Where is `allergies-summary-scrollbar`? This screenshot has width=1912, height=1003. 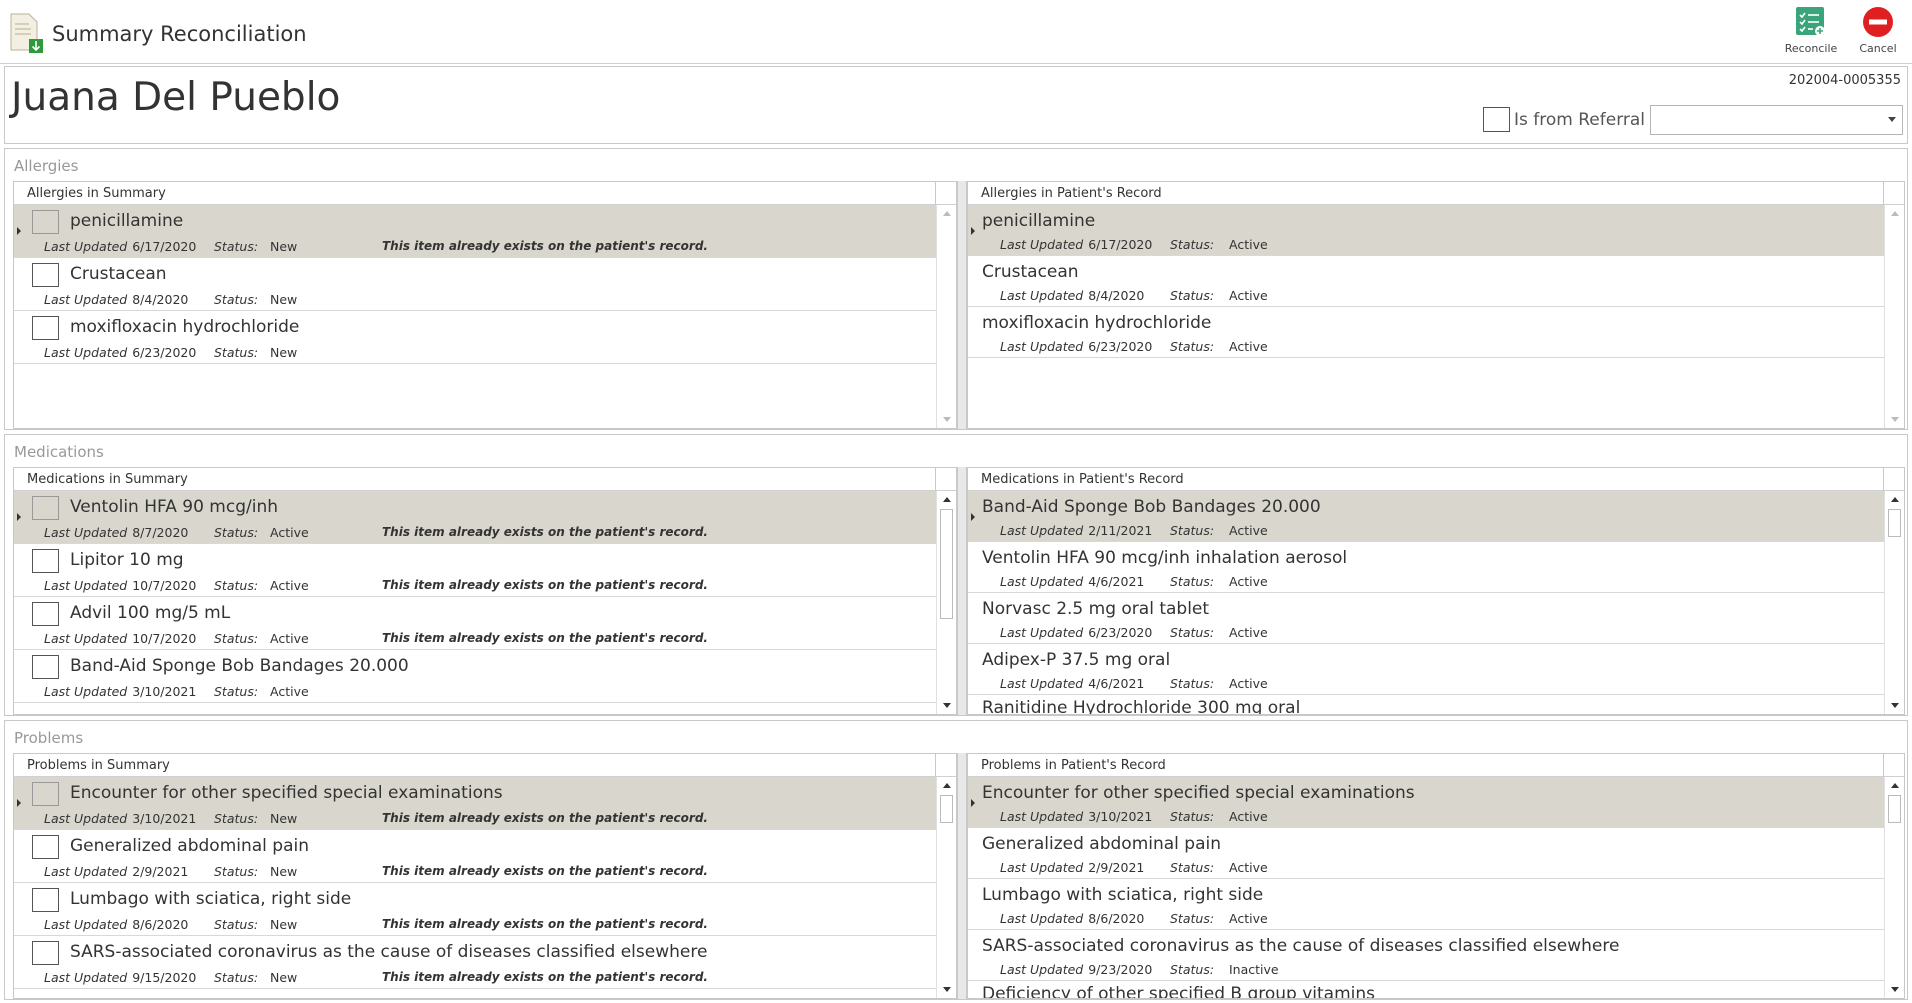 allergies-summary-scrollbar is located at coordinates (946, 316).